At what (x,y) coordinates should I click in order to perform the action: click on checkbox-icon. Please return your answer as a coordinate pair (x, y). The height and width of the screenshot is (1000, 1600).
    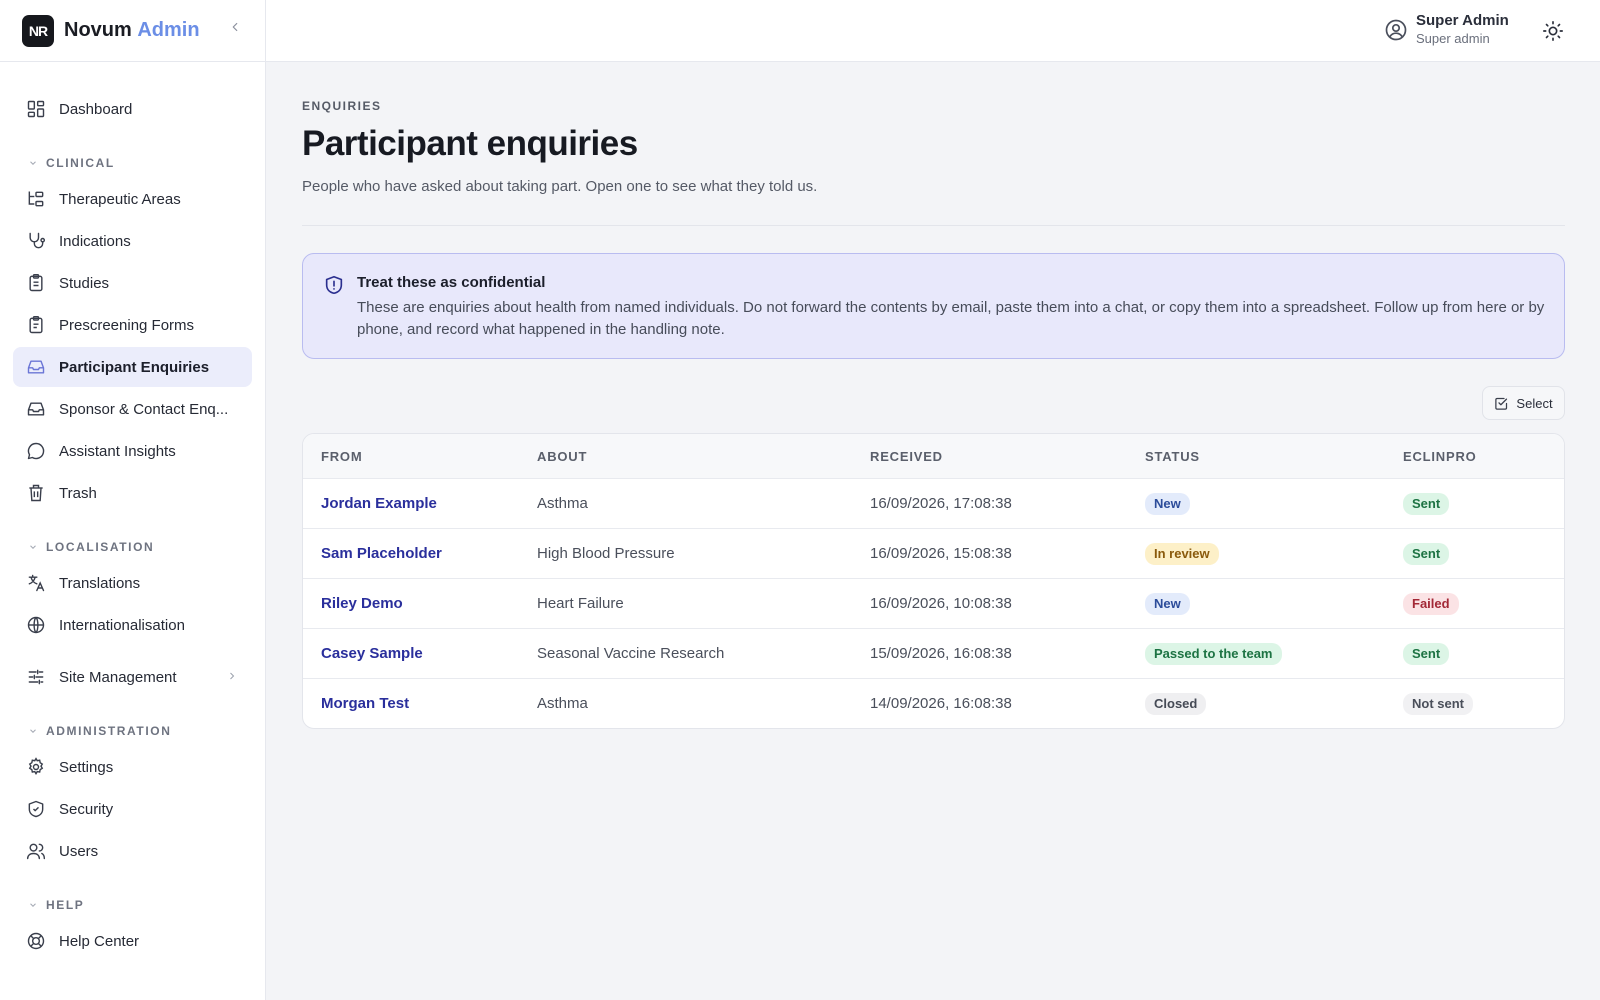
    Looking at the image, I should click on (1501, 403).